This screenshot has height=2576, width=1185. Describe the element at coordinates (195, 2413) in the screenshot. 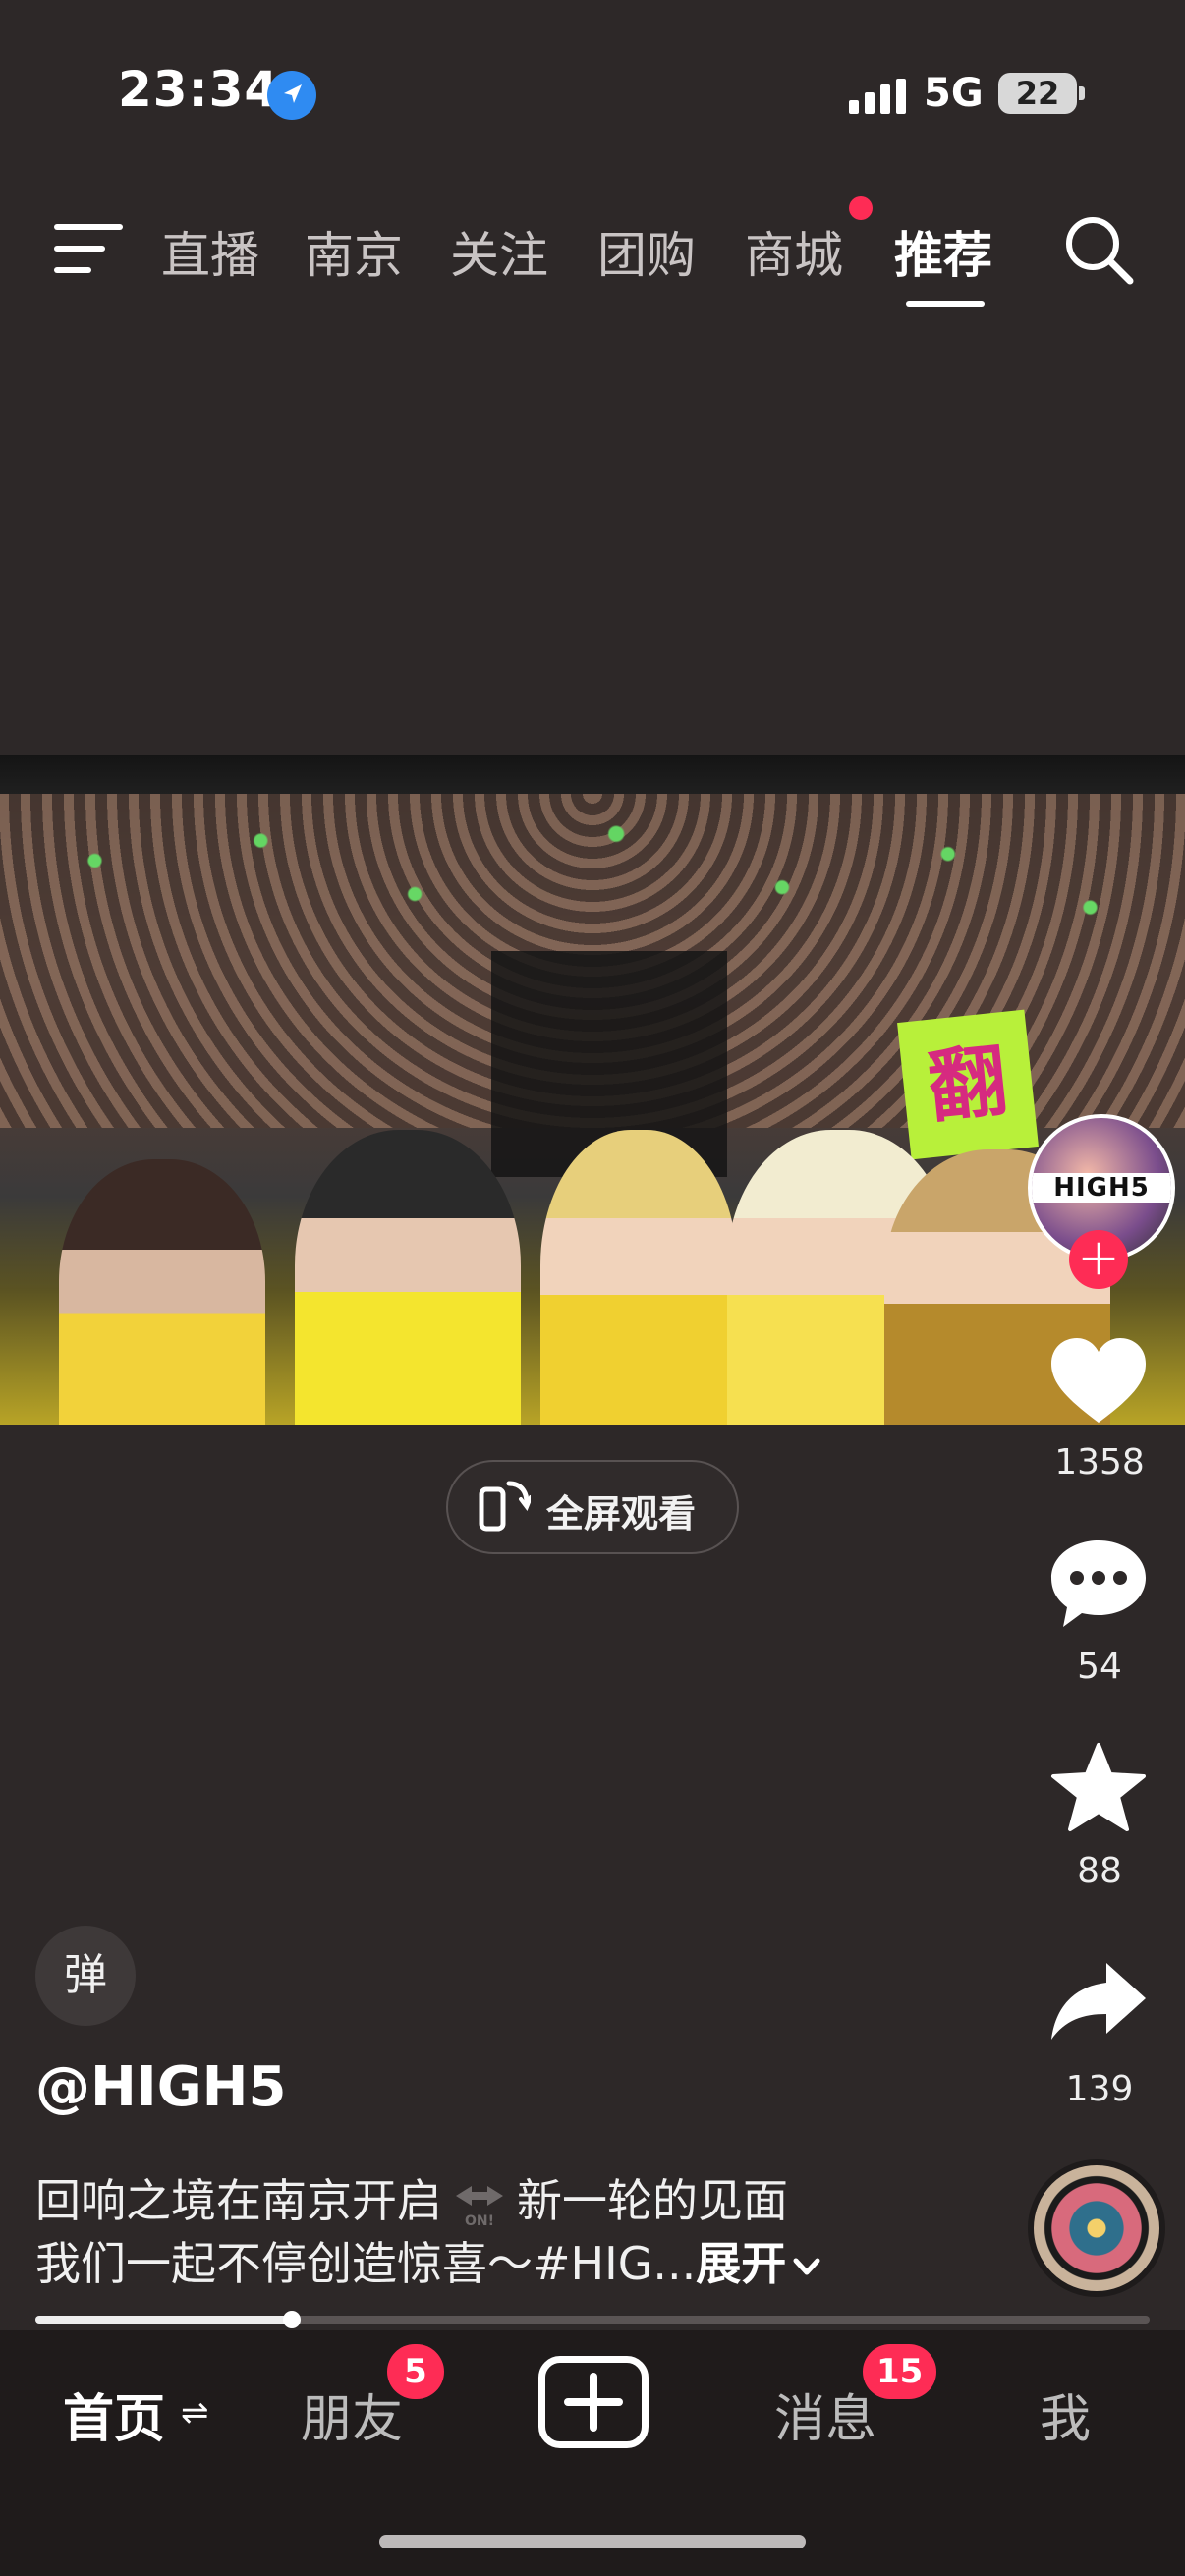

I see `refresh-swap-icon: ⇌` at that location.